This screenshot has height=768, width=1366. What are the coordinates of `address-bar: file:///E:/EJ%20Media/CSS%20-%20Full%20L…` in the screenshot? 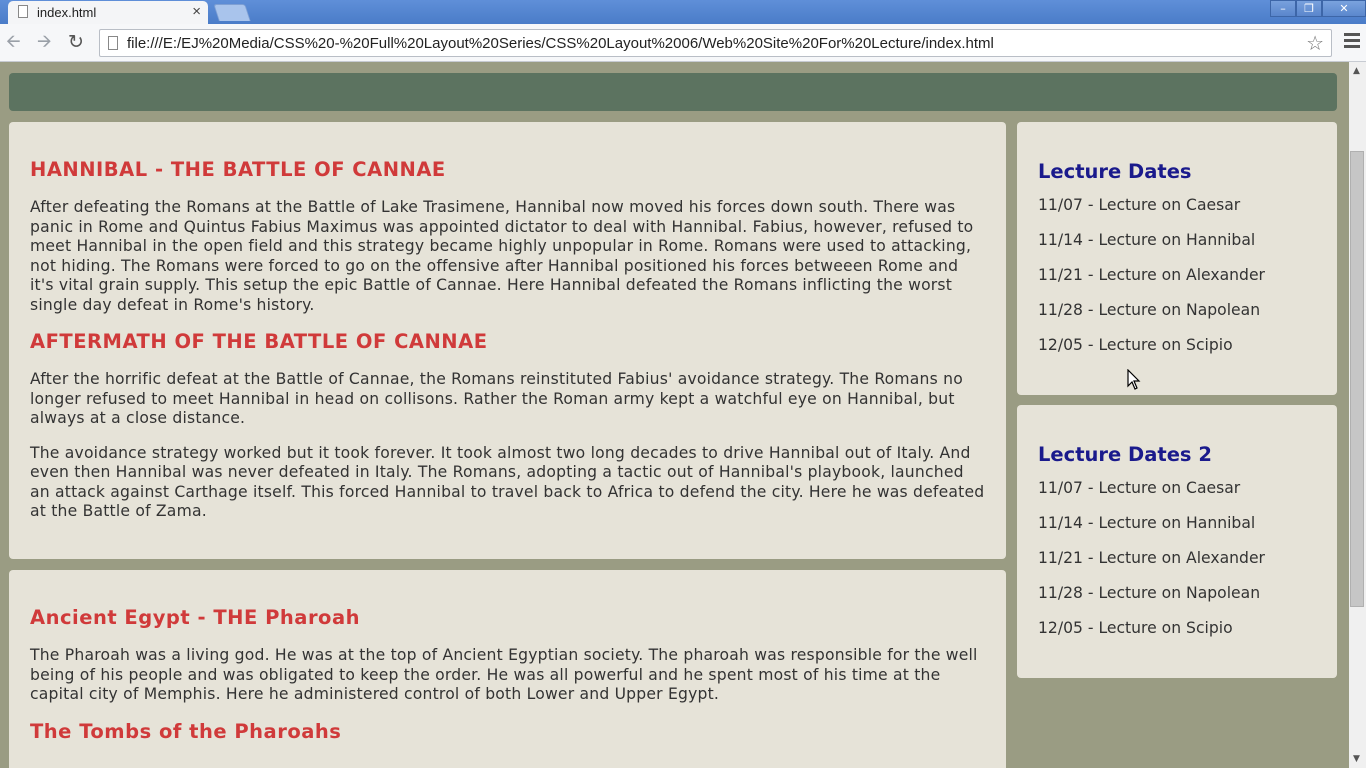 It's located at (715, 43).